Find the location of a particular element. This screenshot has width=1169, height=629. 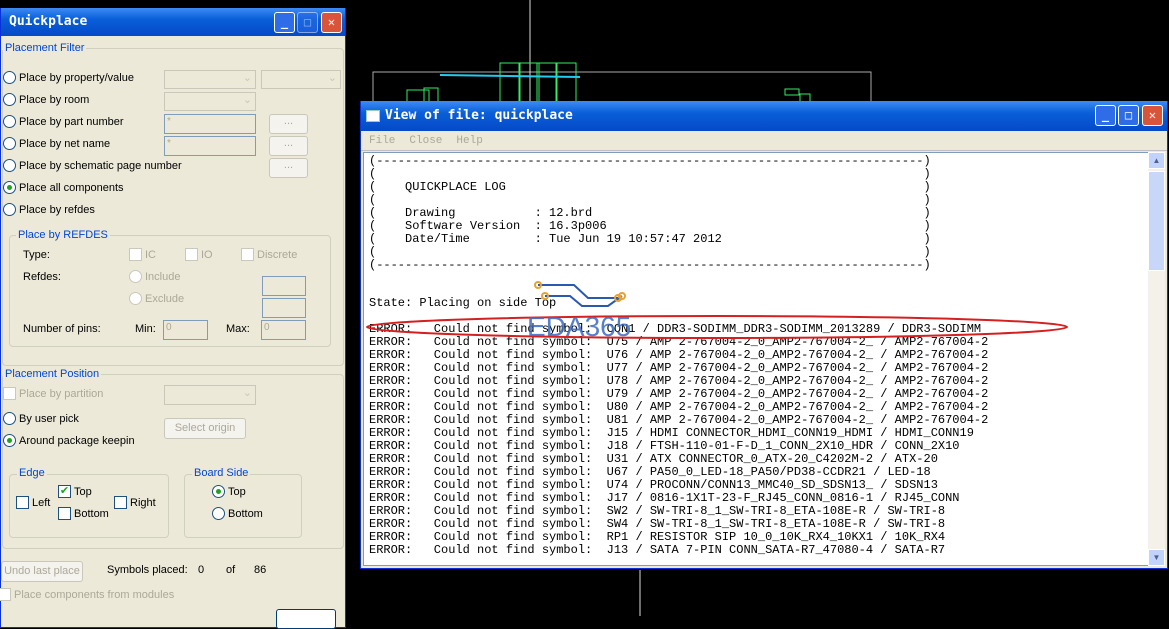

log-minimize-button: _ is located at coordinates (1105, 115).